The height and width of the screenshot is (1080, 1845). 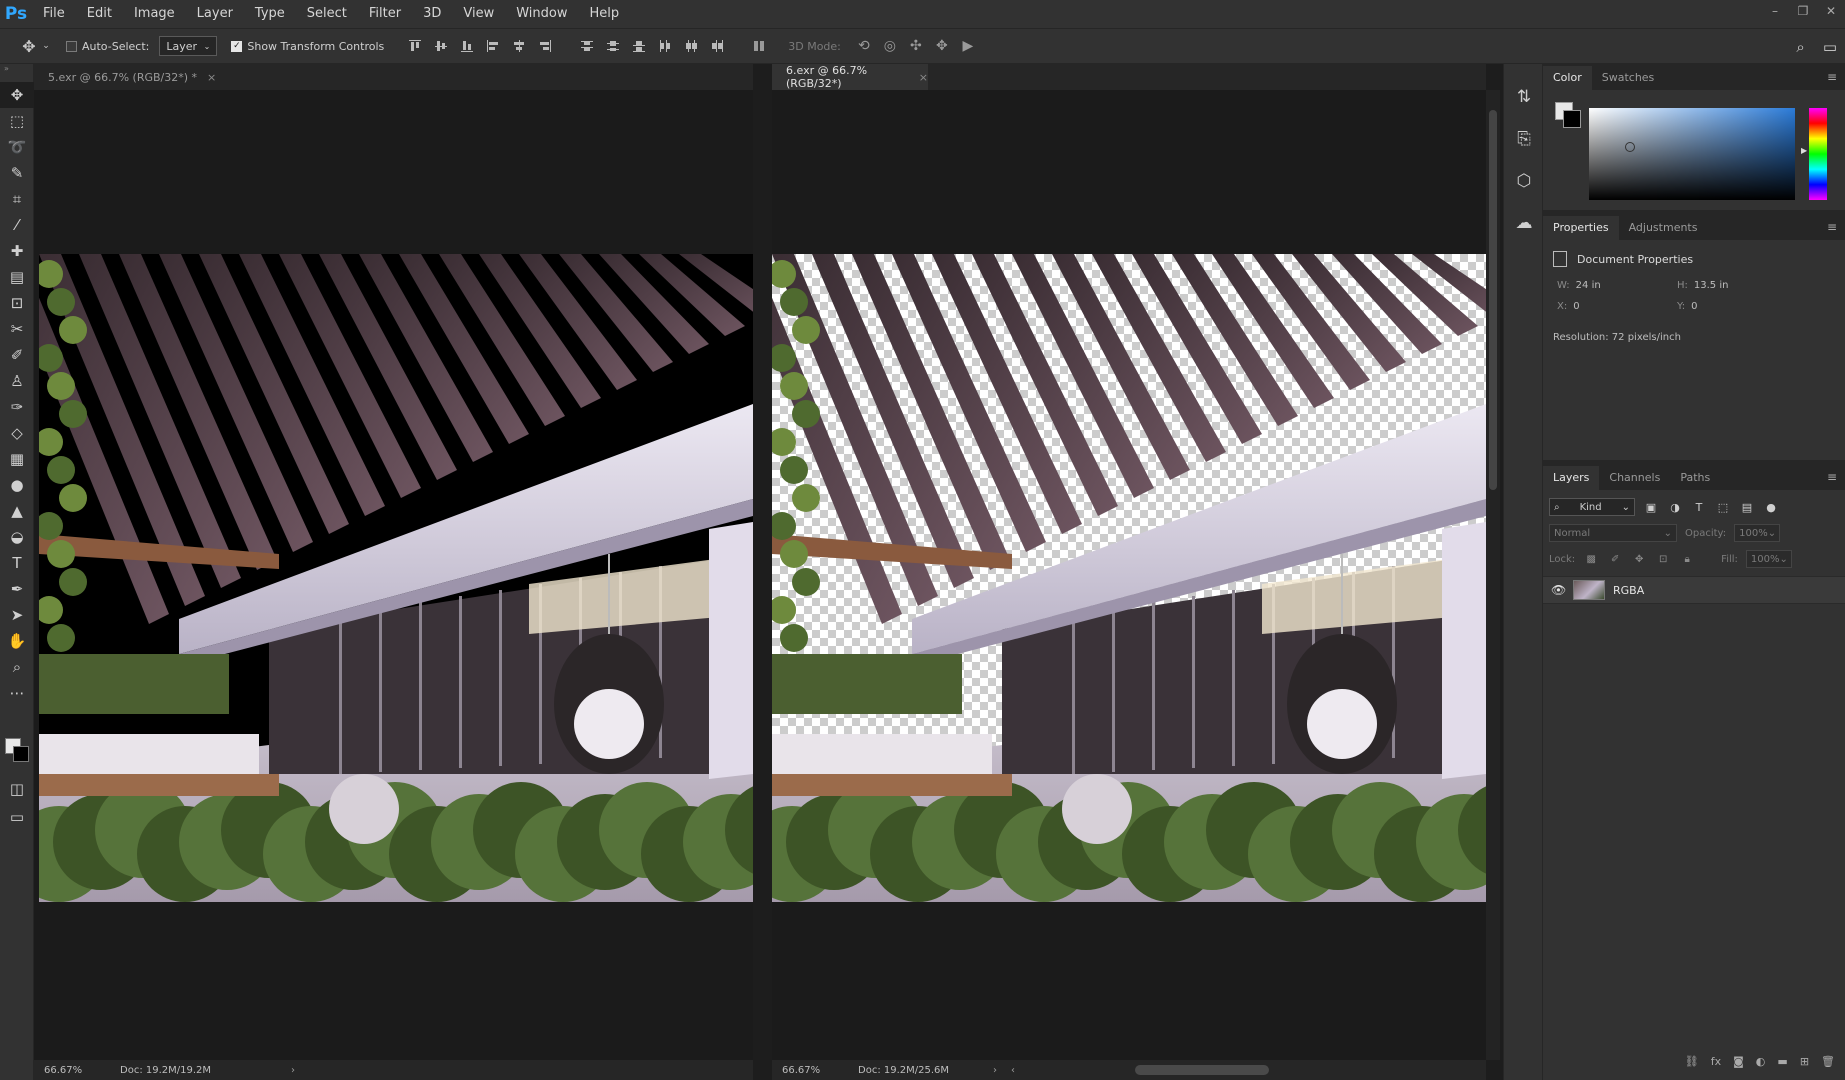 I want to click on x-value: 0, so click(x=1576, y=306).